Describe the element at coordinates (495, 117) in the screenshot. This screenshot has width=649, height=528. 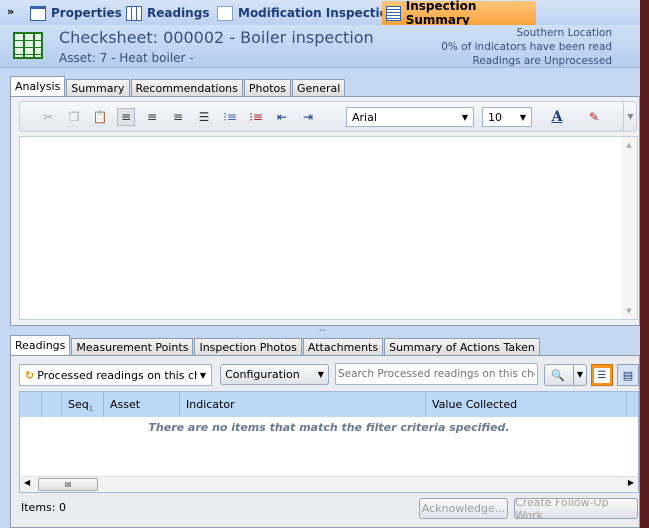
I see `font-size-value: 10` at that location.